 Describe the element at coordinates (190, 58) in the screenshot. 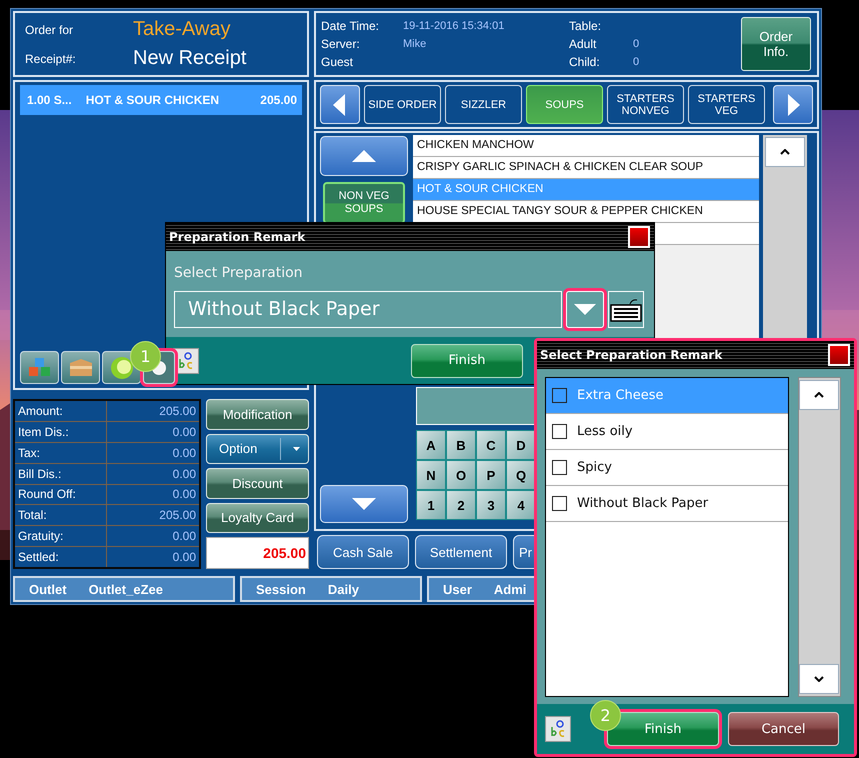

I see `receipt-number: New Receipt` at that location.